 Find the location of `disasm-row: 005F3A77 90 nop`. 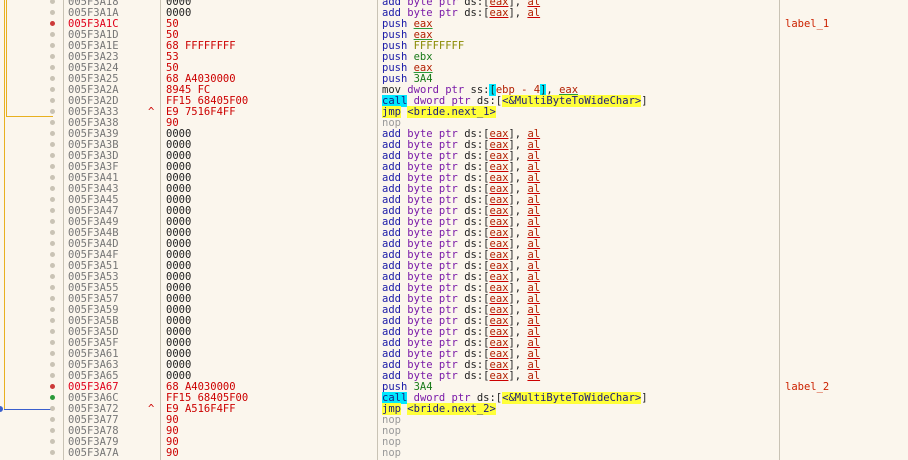

disasm-row: 005F3A77 90 nop is located at coordinates (454, 420).